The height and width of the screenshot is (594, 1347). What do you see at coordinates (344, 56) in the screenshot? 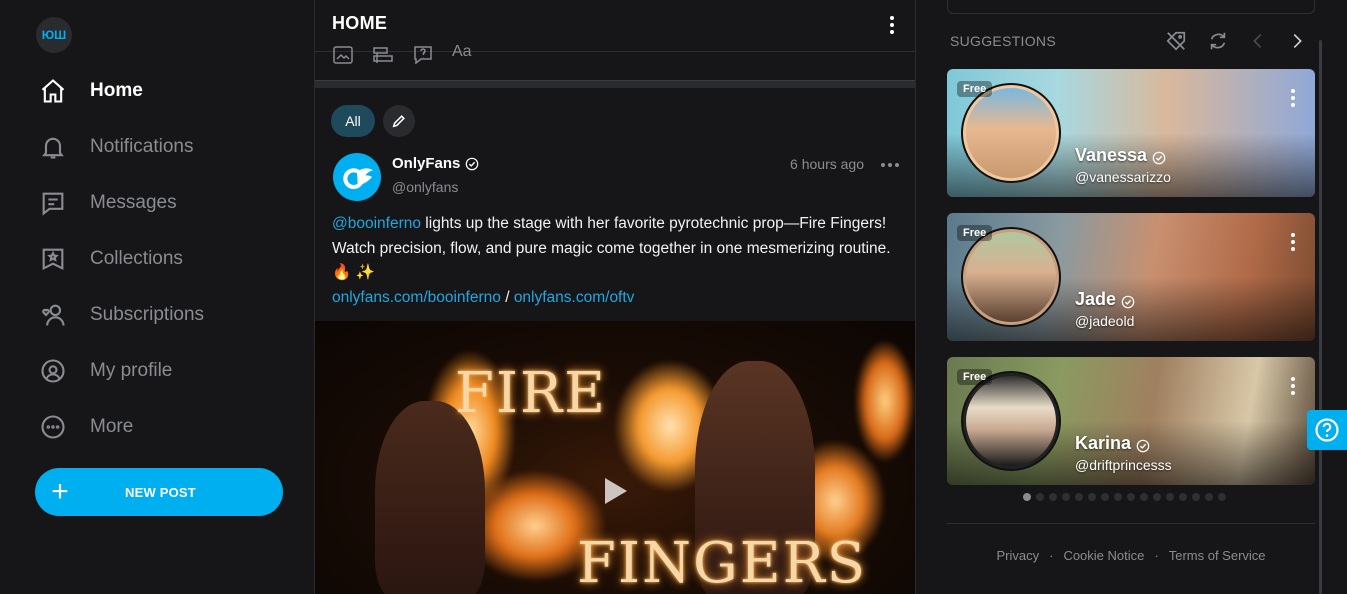
I see `image-icon` at bounding box center [344, 56].